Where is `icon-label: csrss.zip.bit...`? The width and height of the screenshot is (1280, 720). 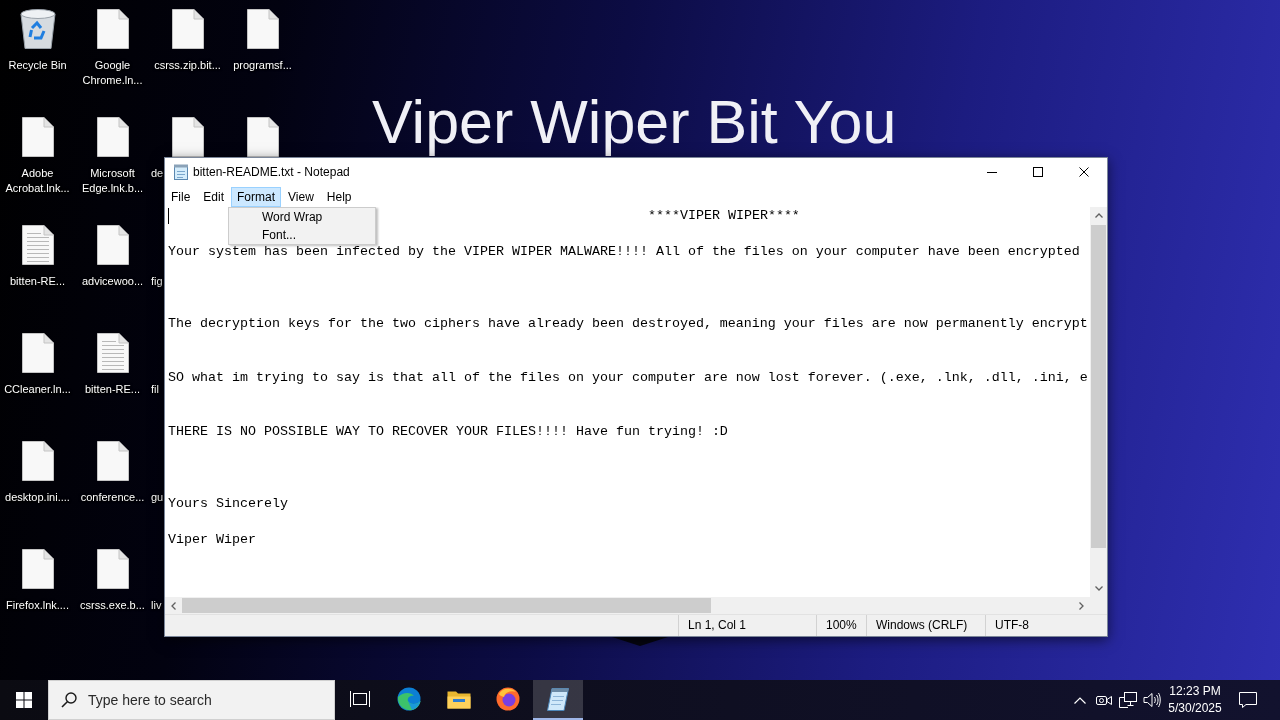 icon-label: csrss.zip.bit... is located at coordinates (187, 65).